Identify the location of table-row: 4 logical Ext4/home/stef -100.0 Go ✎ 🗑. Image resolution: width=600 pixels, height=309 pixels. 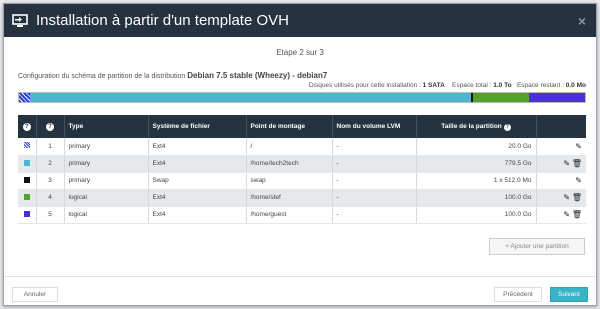
(302, 198).